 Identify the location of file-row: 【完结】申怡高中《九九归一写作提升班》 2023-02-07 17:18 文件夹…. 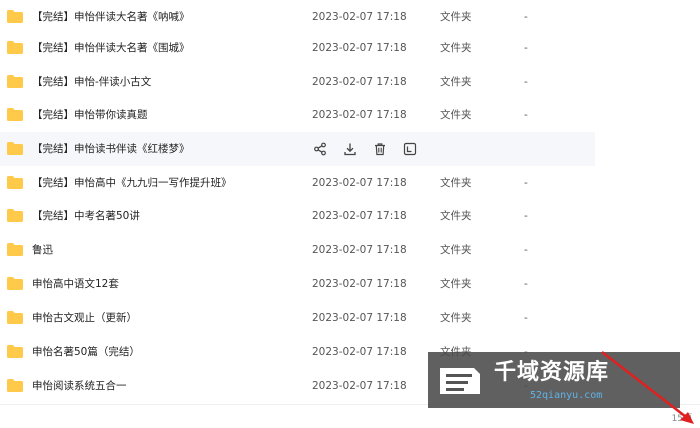
(297, 183).